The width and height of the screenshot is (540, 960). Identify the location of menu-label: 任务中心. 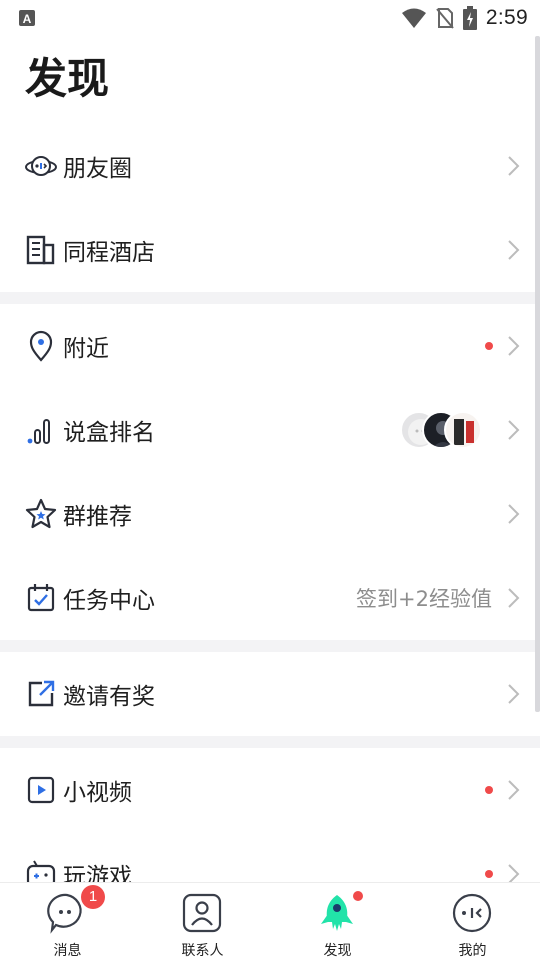
(109, 601).